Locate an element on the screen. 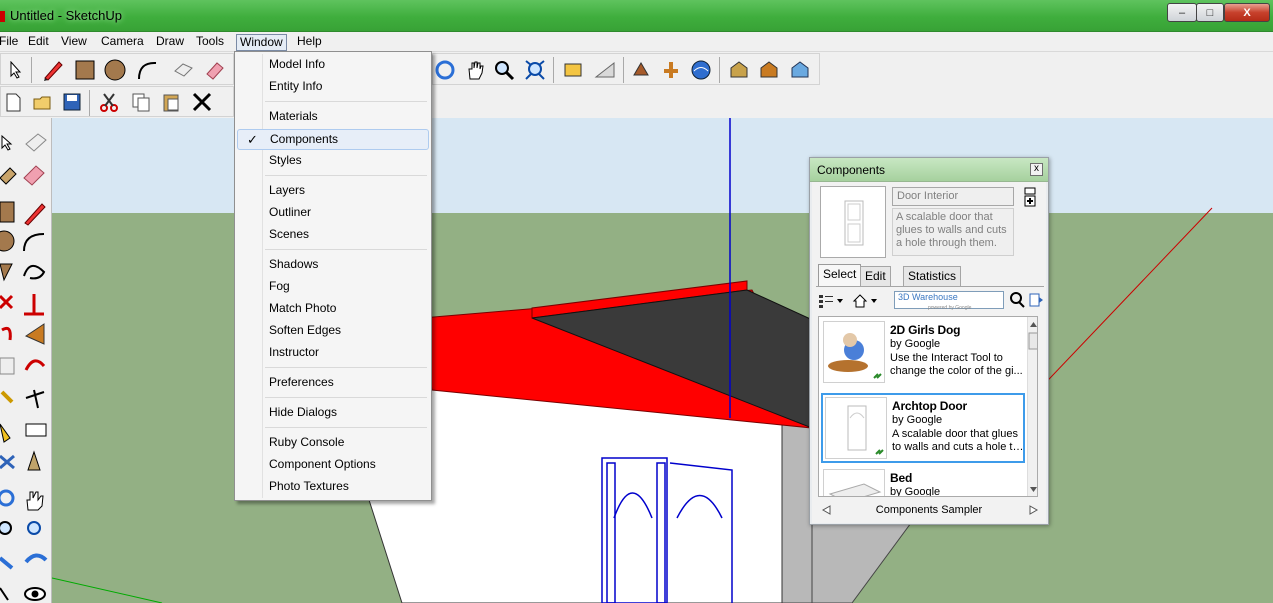 The width and height of the screenshot is (1273, 603). select-icon is located at coordinates (16, 70).